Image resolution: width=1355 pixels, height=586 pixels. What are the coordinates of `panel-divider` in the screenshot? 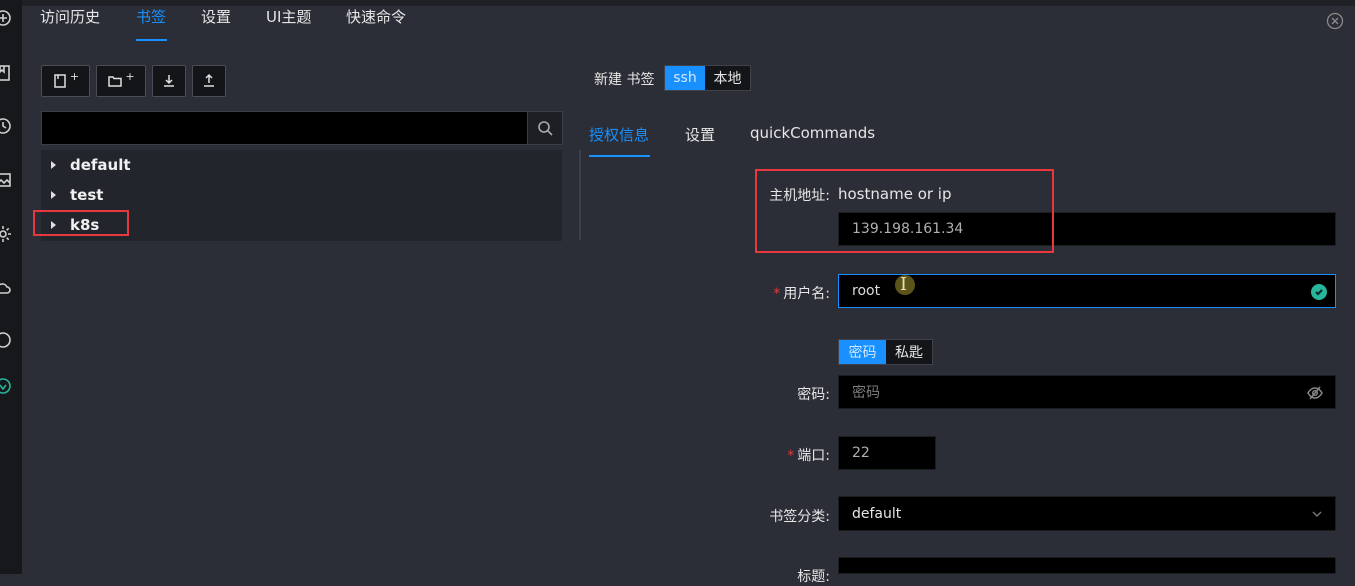 It's located at (580, 195).